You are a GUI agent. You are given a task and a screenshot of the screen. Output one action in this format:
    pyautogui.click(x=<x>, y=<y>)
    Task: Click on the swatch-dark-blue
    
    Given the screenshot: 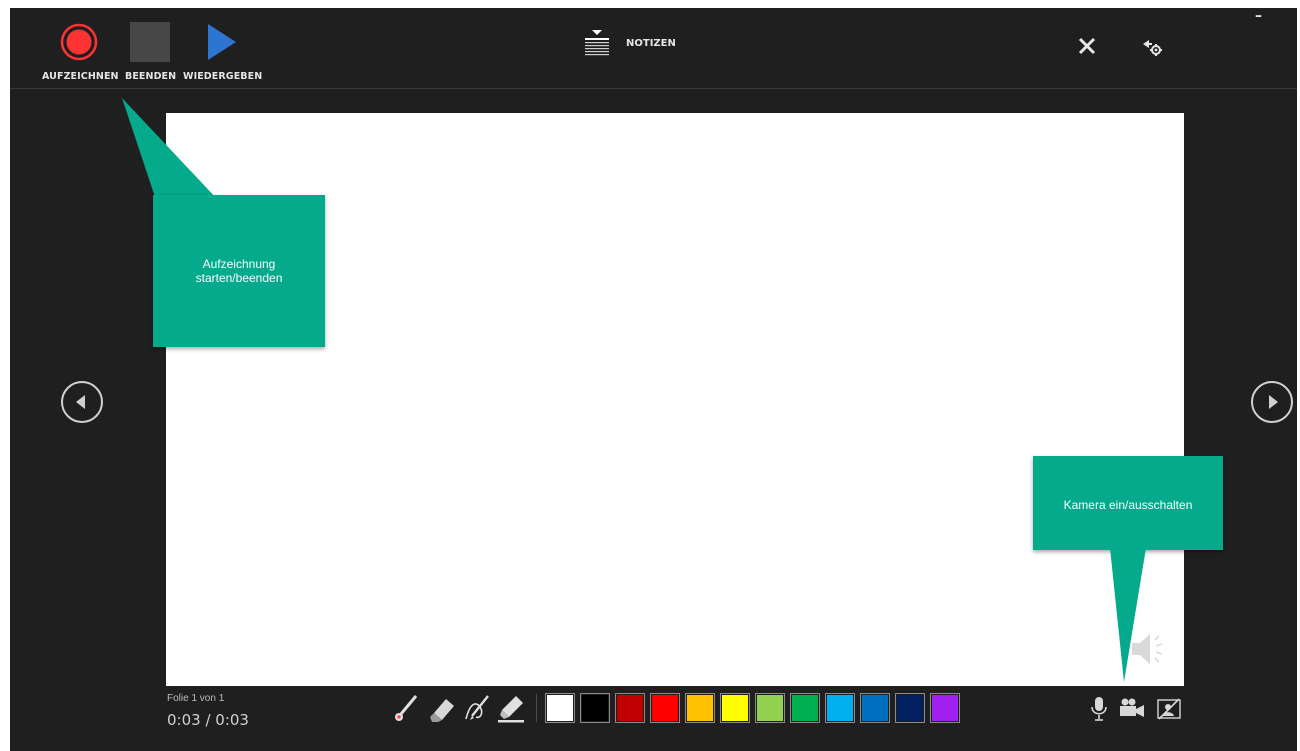 What is the action you would take?
    pyautogui.click(x=910, y=708)
    